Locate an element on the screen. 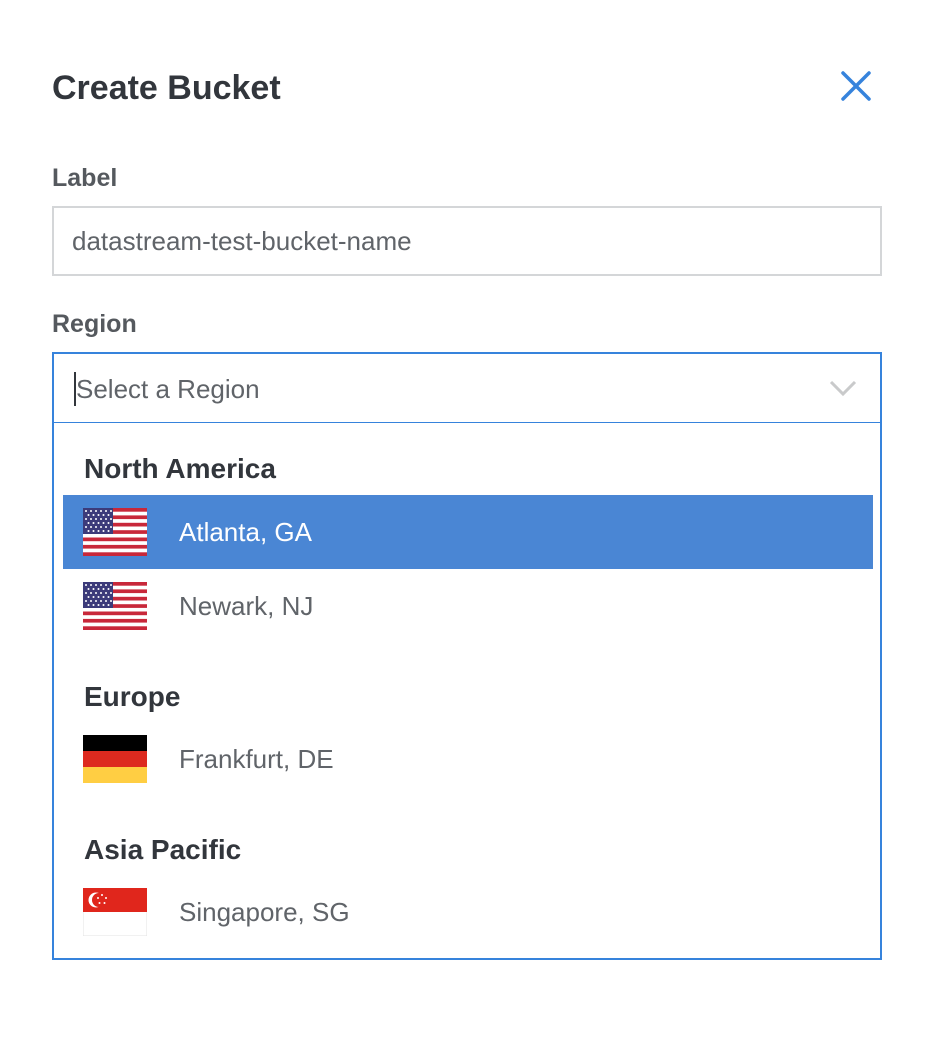 Image resolution: width=944 pixels, height=1060 pixels. de-flag-icon is located at coordinates (115, 759).